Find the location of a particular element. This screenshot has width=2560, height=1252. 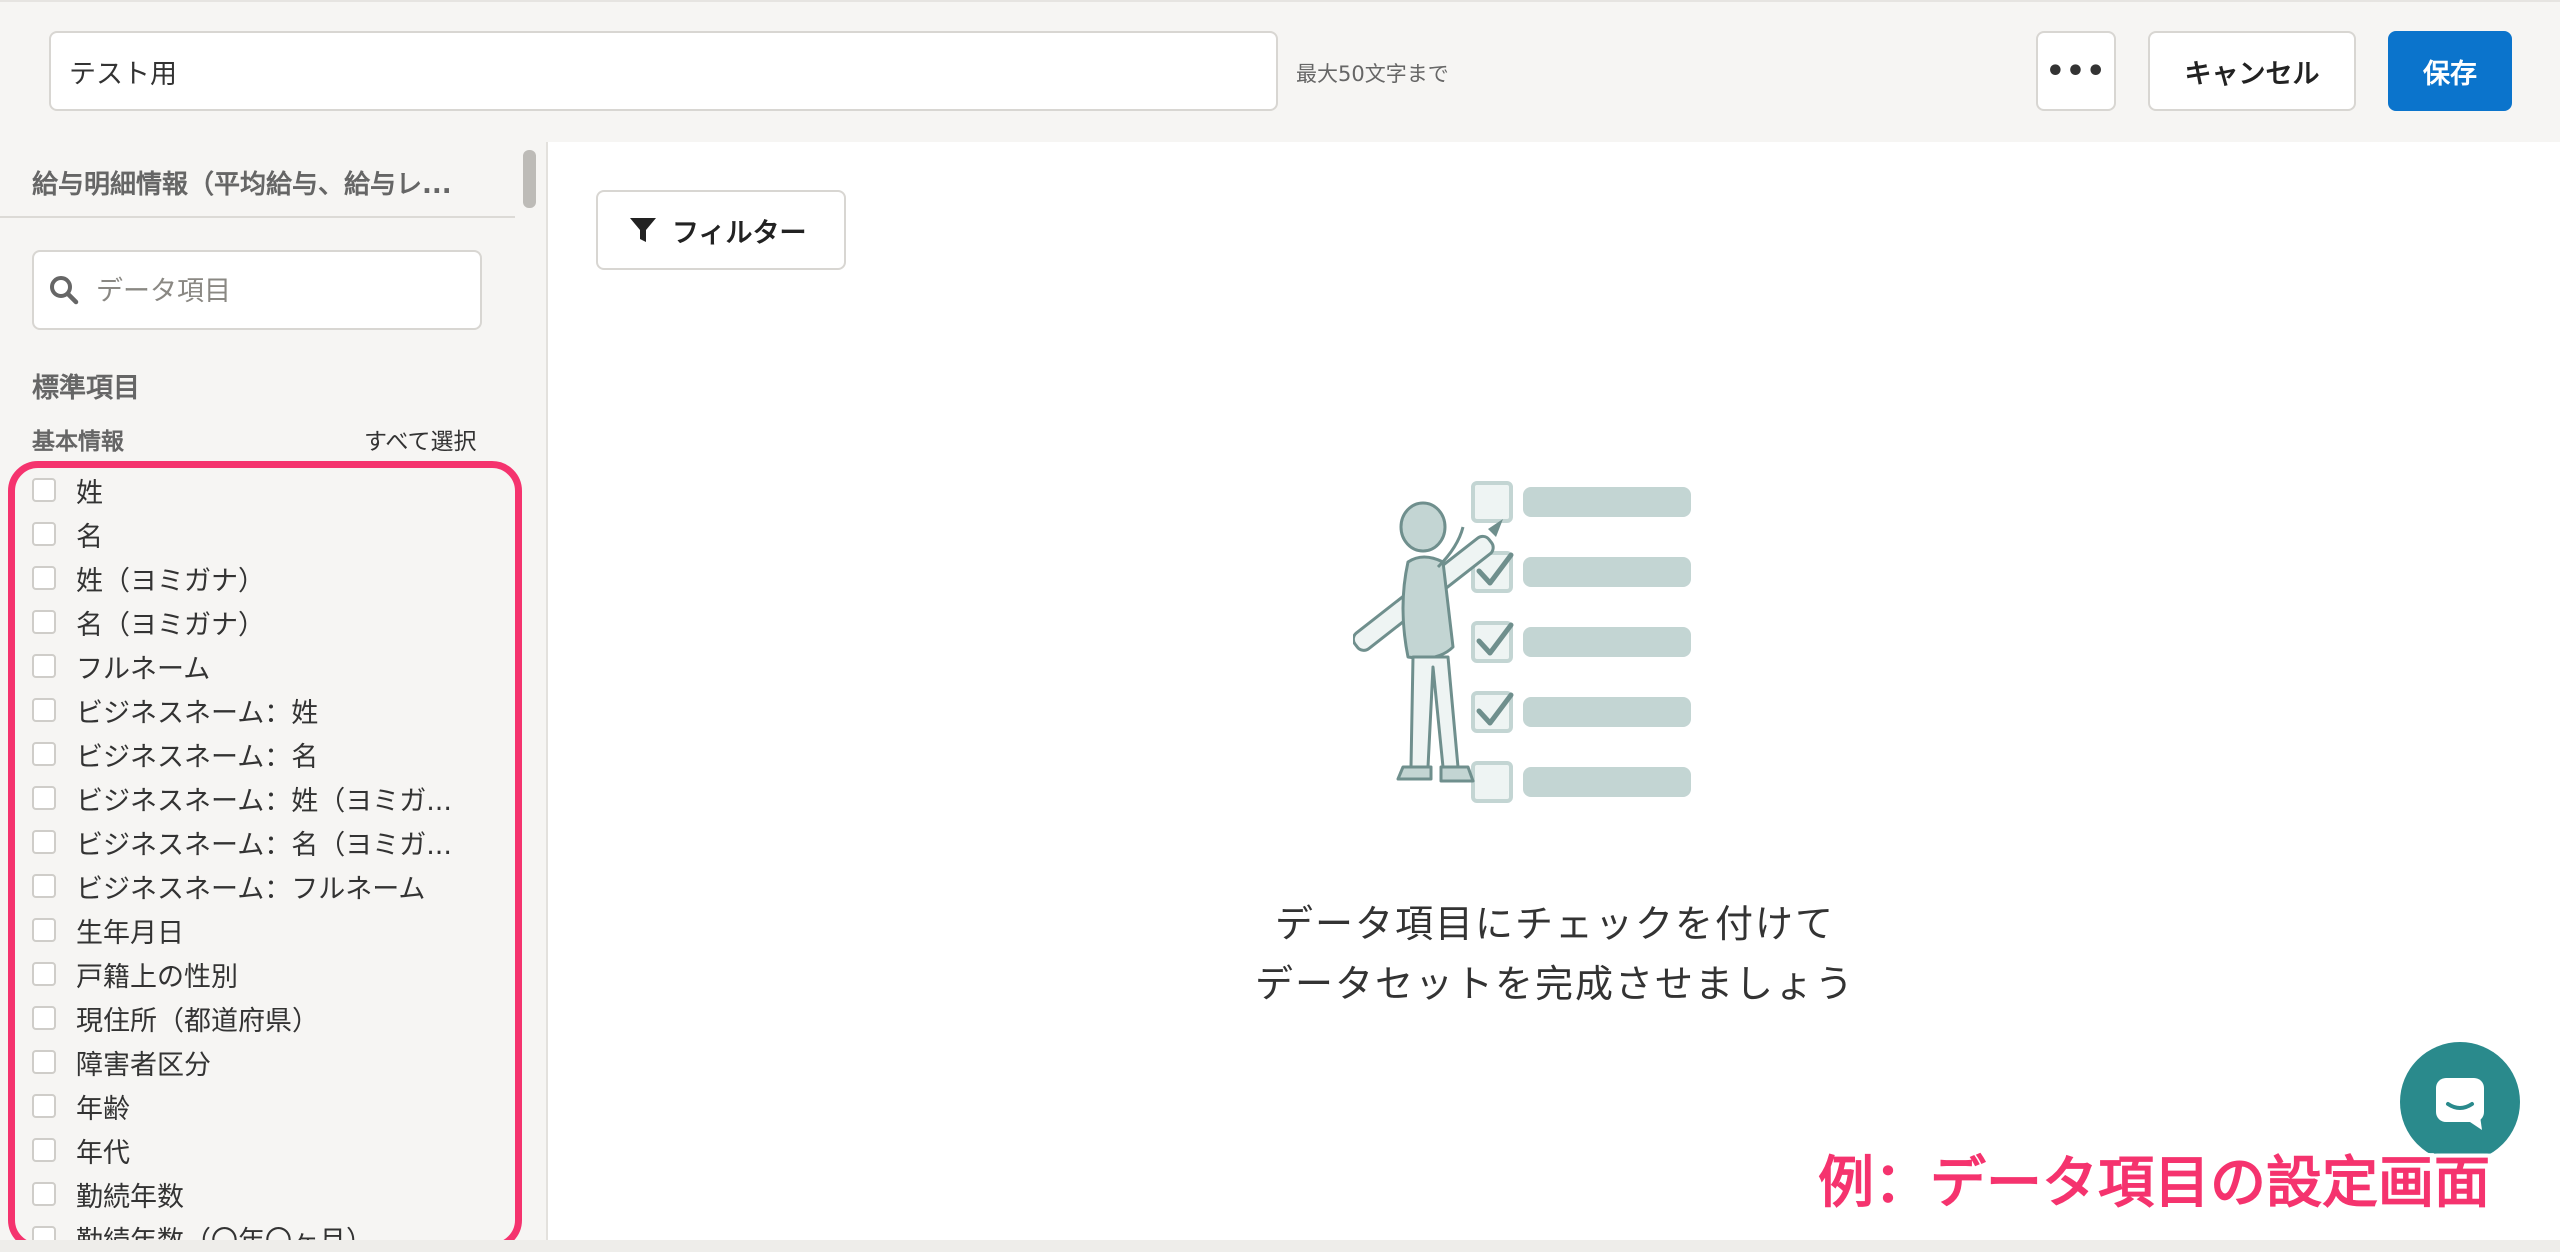

filter-label: フィルター is located at coordinates (739, 233).